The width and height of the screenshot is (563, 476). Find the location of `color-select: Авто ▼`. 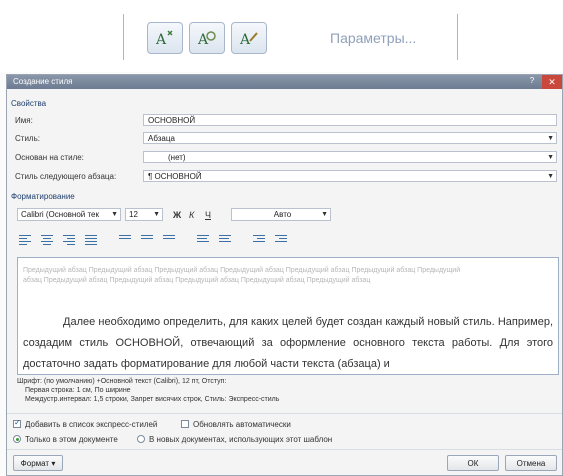

color-select: Авто ▼ is located at coordinates (281, 214).